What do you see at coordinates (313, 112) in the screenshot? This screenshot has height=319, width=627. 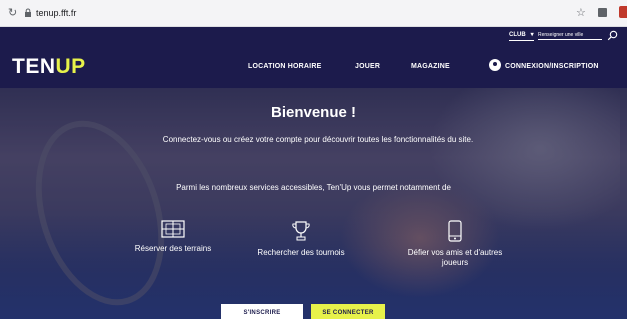 I see `hero-title: Bienvenue !` at bounding box center [313, 112].